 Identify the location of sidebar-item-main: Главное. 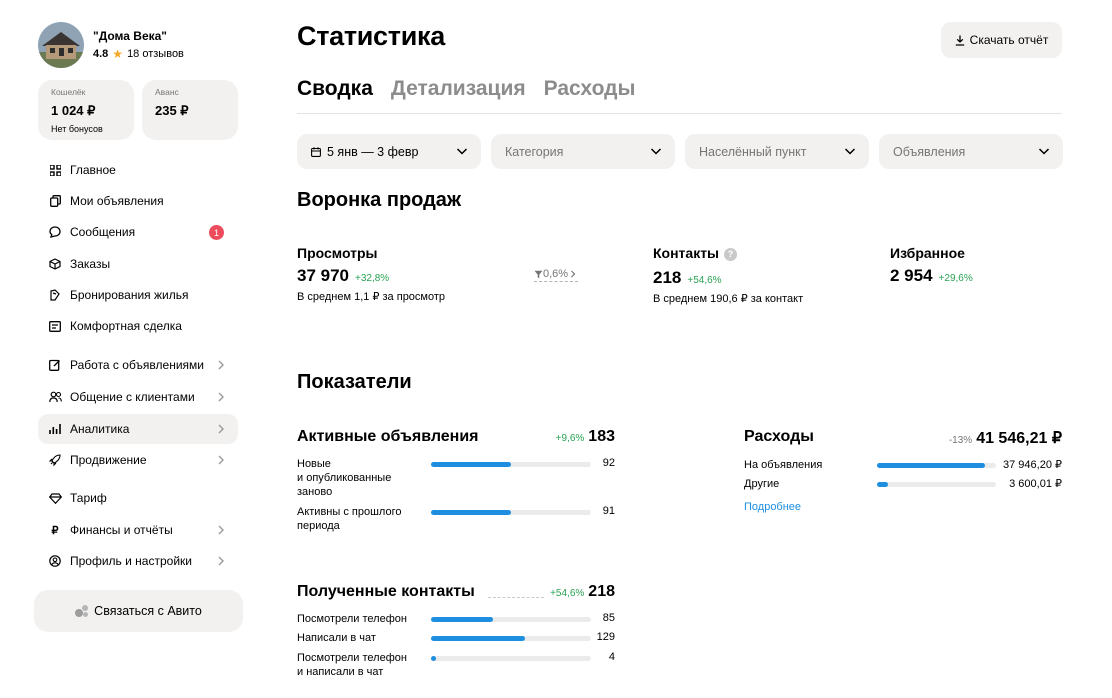
(138, 170).